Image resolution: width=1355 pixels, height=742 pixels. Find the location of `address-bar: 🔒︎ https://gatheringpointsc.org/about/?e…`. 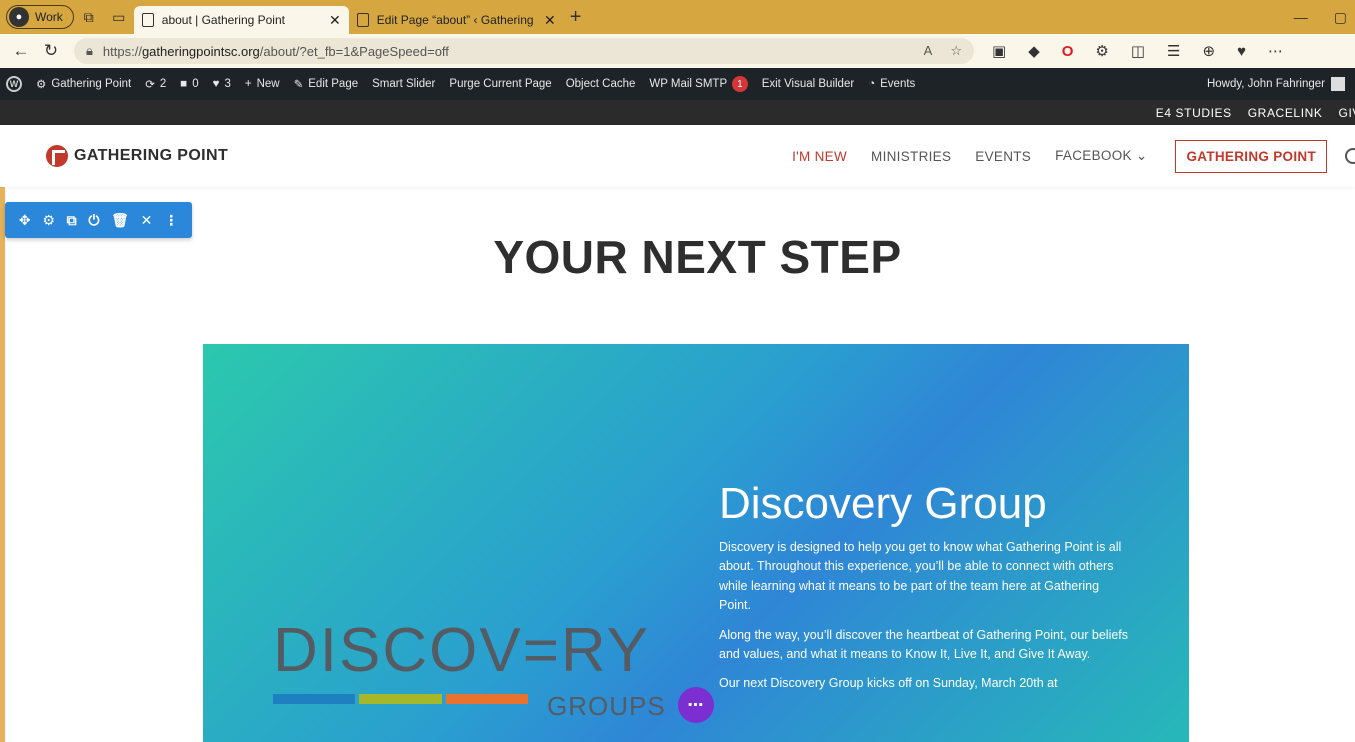

address-bar: 🔒︎ https://gatheringpointsc.org/about/?e… is located at coordinates (524, 51).